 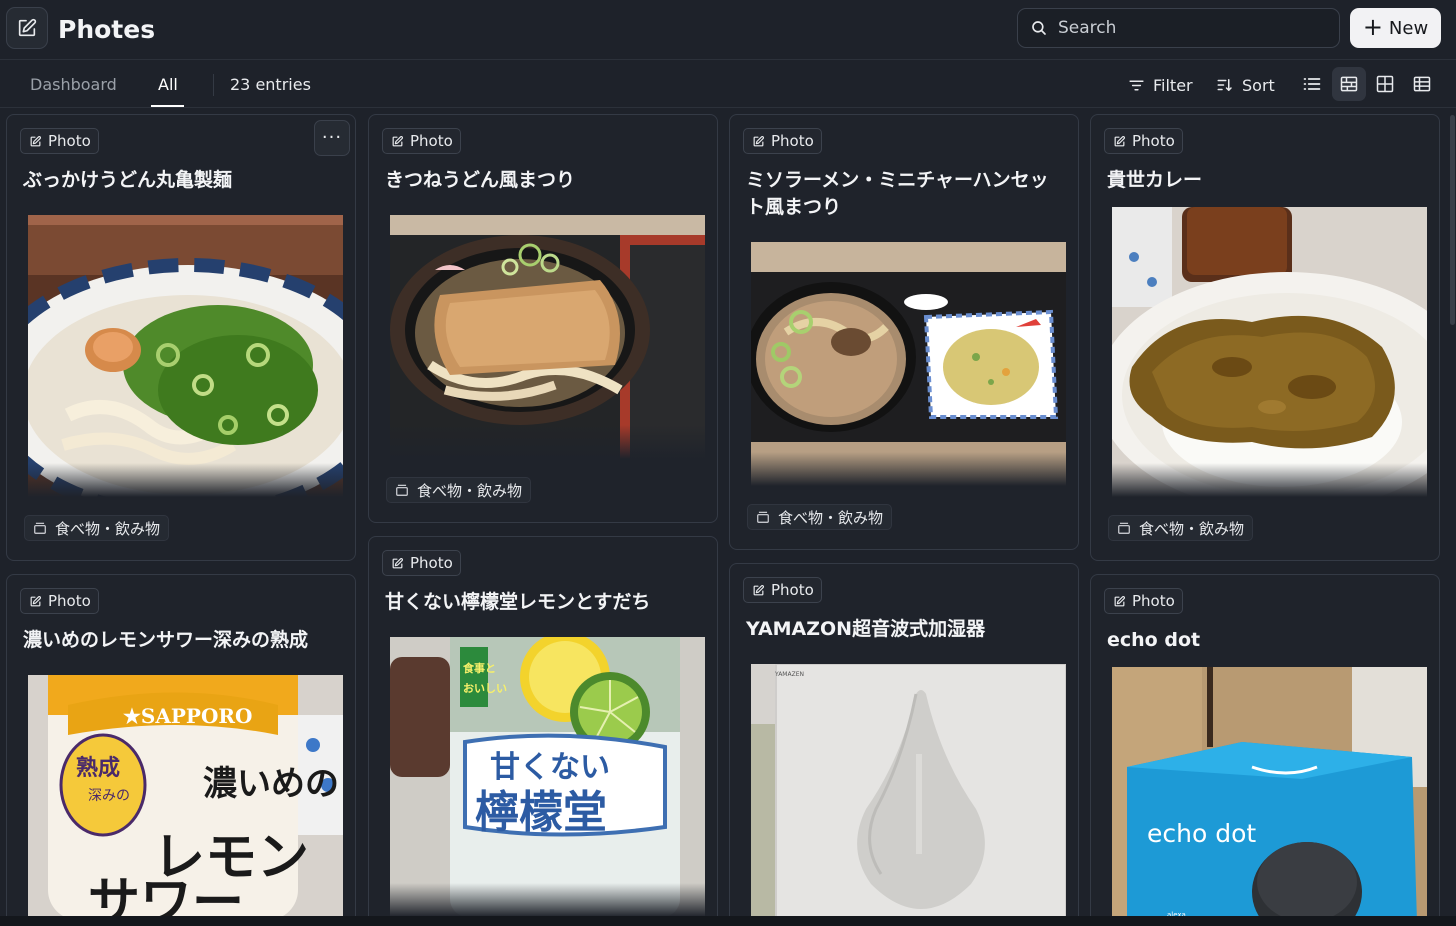 What do you see at coordinates (547, 337) in the screenshot?
I see `photo-kitsune-udon` at bounding box center [547, 337].